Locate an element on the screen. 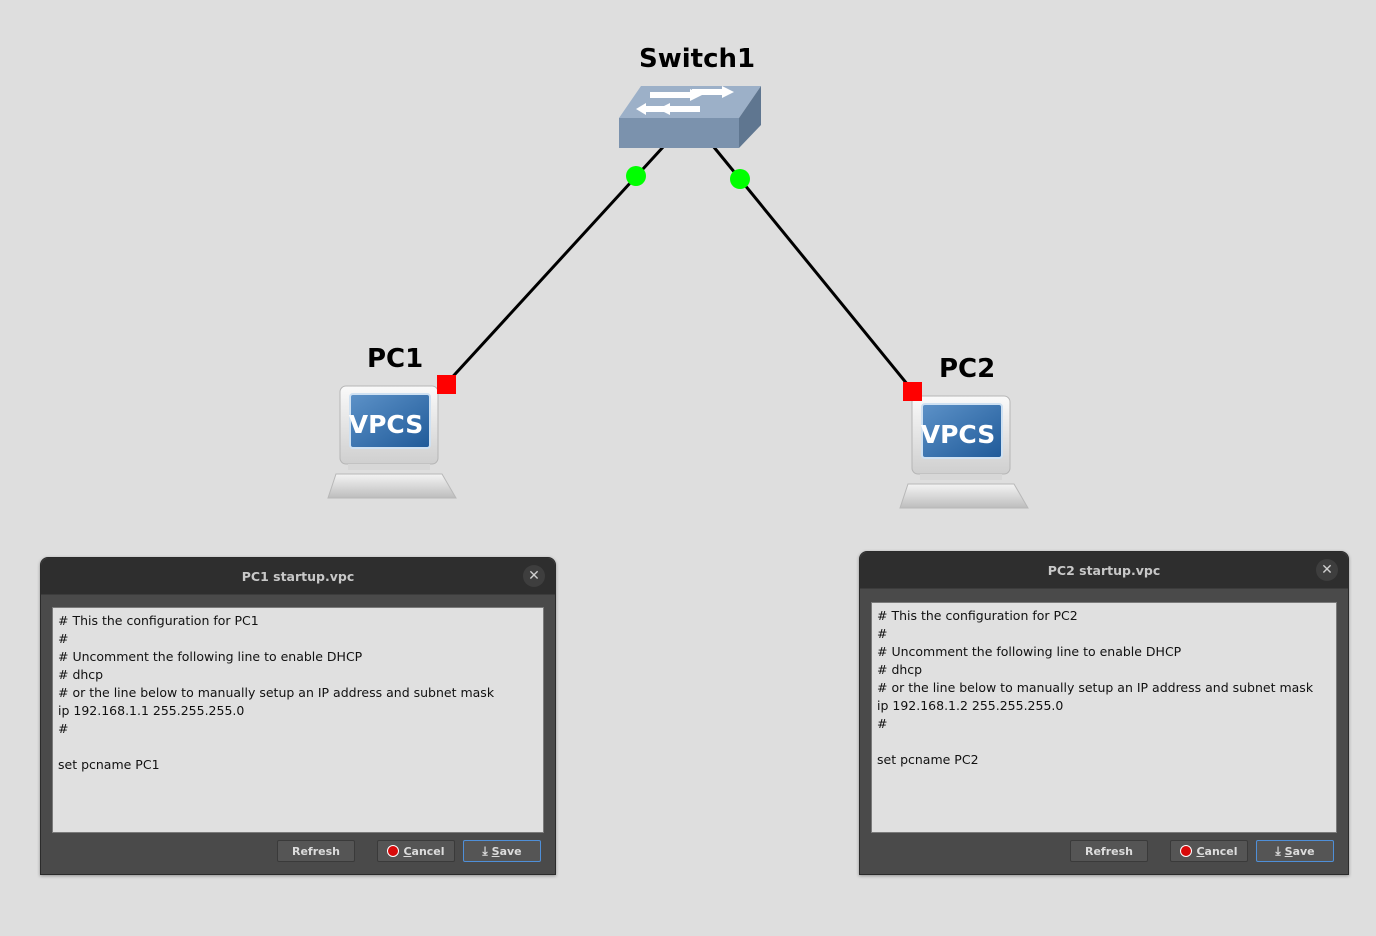 This screenshot has width=1376, height=936. pc2-icon: VPCS is located at coordinates (964, 452).